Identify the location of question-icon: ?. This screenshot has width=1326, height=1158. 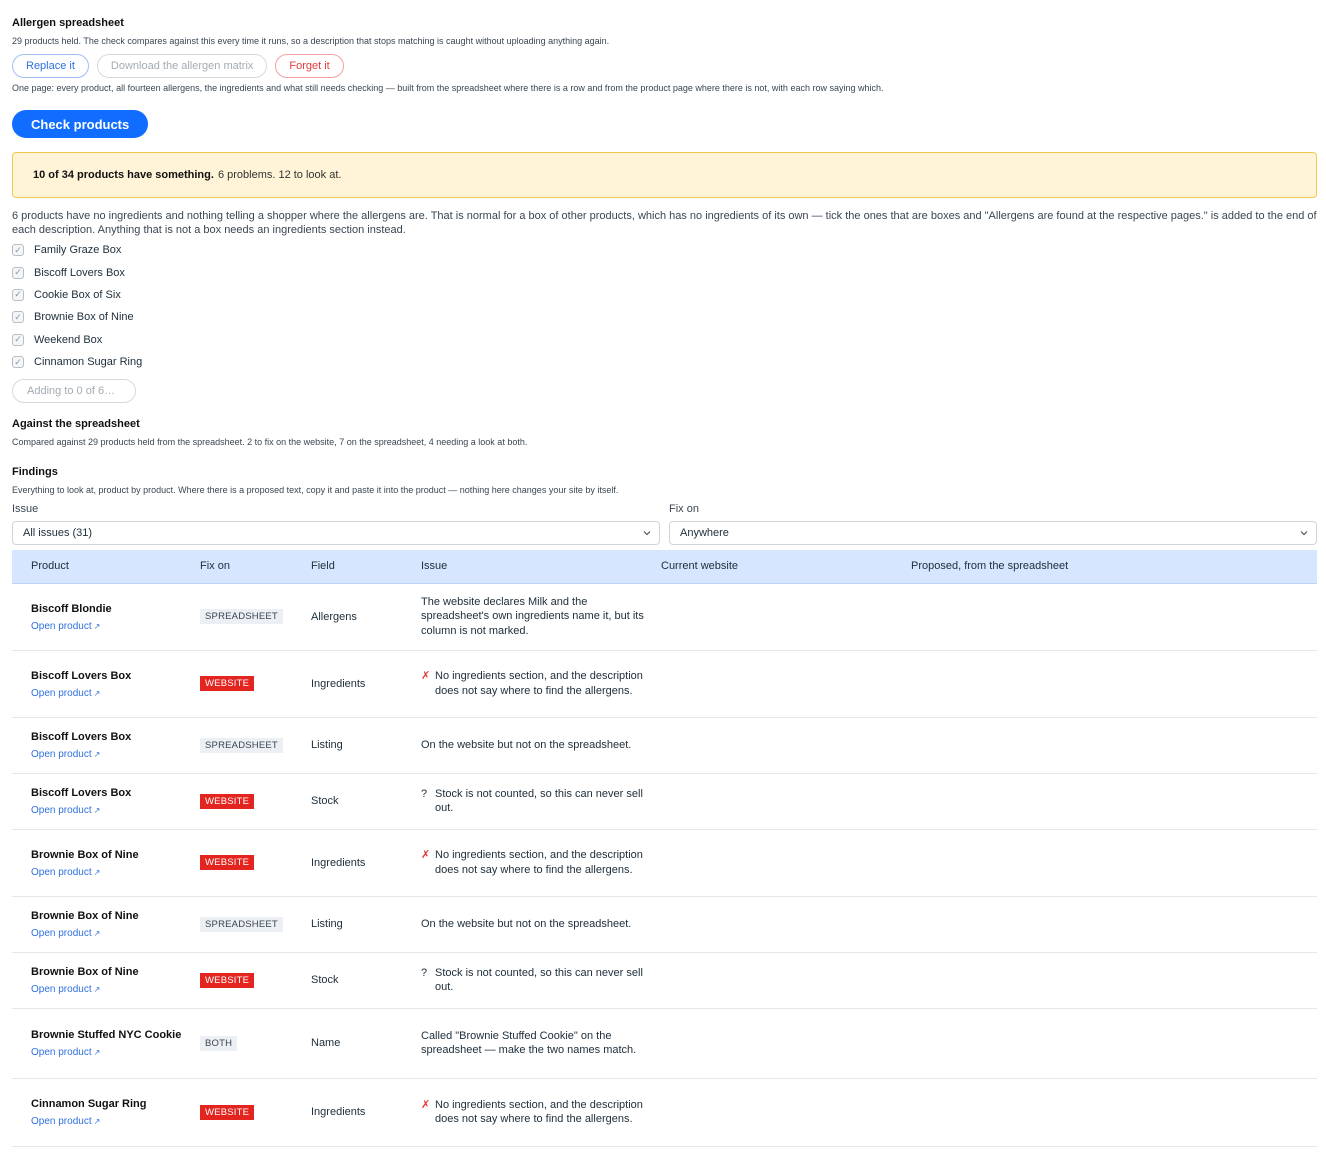
(424, 793).